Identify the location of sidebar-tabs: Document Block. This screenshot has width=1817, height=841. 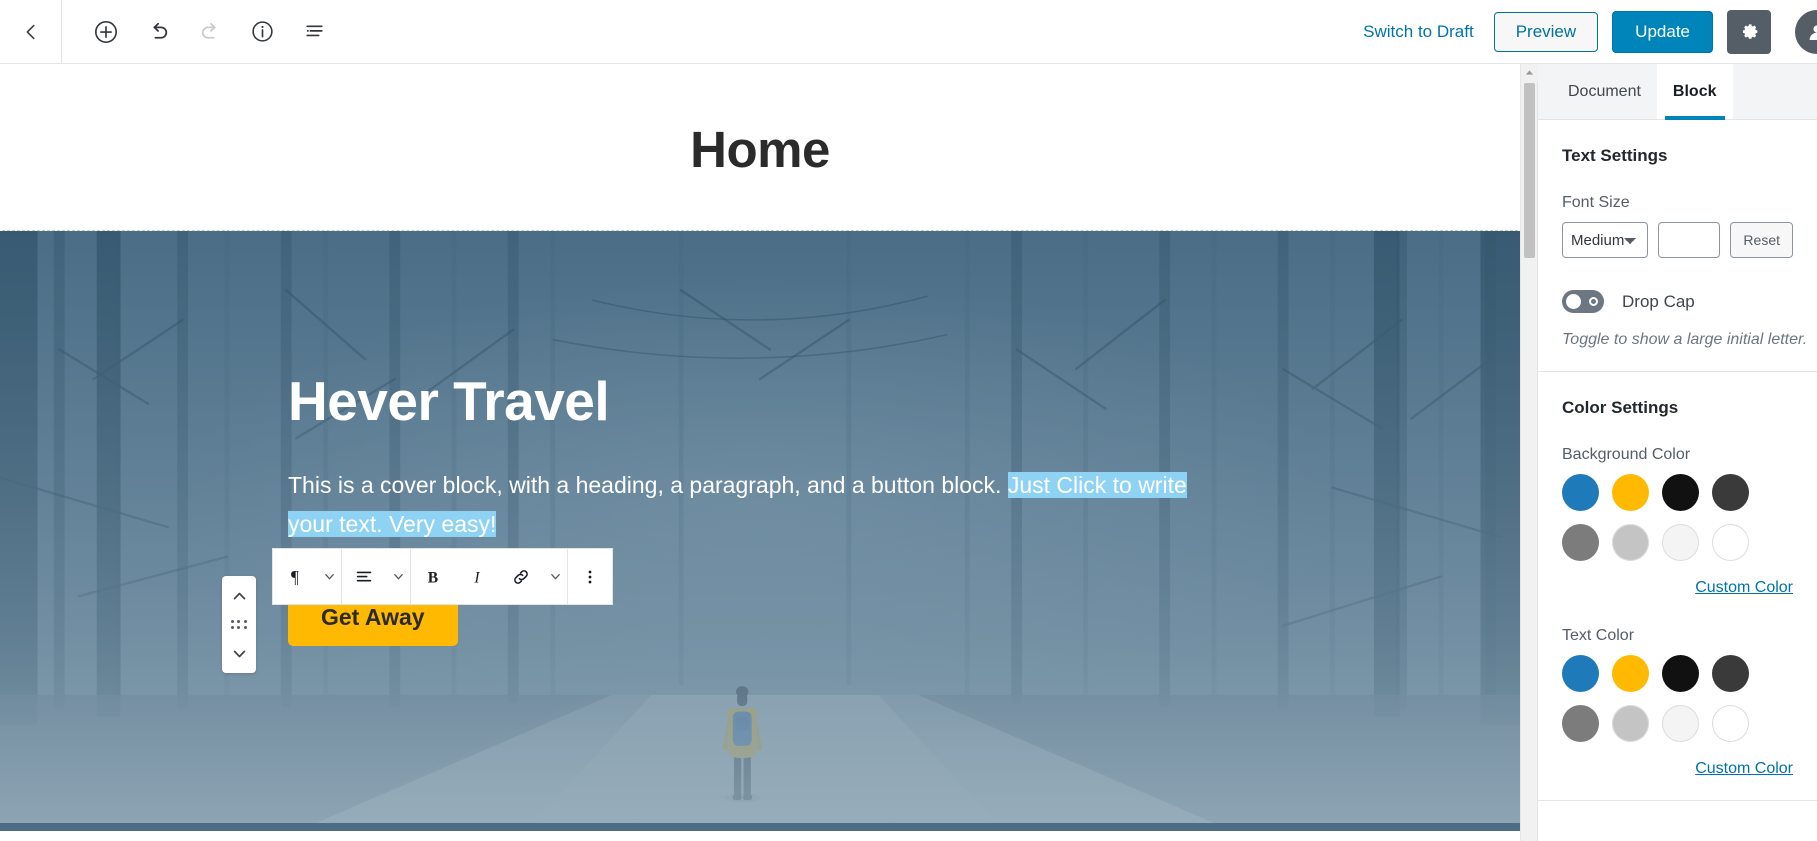
(1677, 92).